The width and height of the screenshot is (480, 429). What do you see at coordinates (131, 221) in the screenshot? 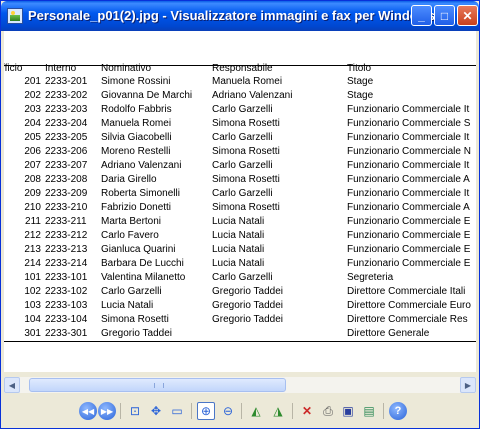
I see `cell-name: Marta Bertoni` at bounding box center [131, 221].